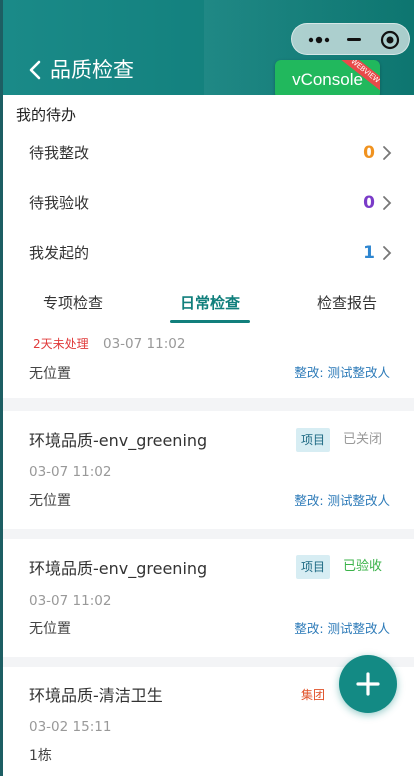 The image size is (414, 776). Describe the element at coordinates (208, 153) in the screenshot. I see `todo-row-rectify: 待我整改 0` at that location.